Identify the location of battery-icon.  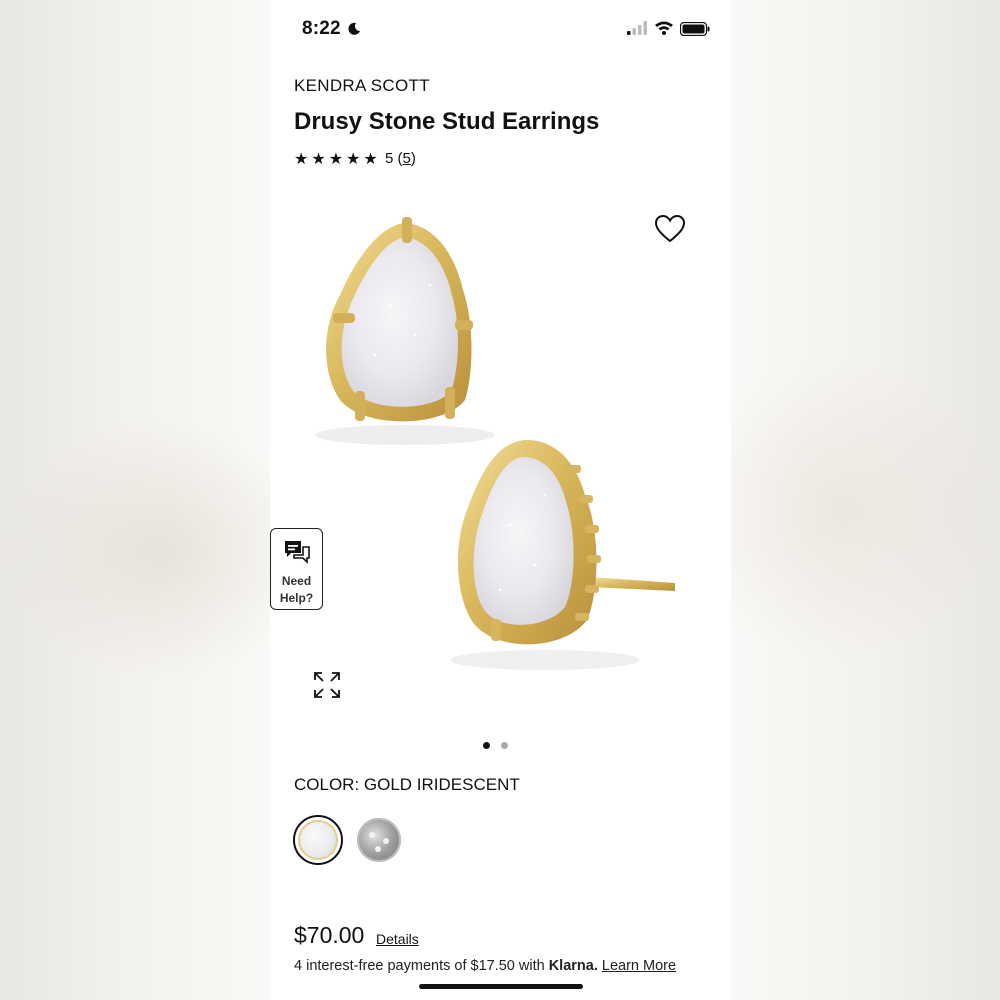
(695, 29).